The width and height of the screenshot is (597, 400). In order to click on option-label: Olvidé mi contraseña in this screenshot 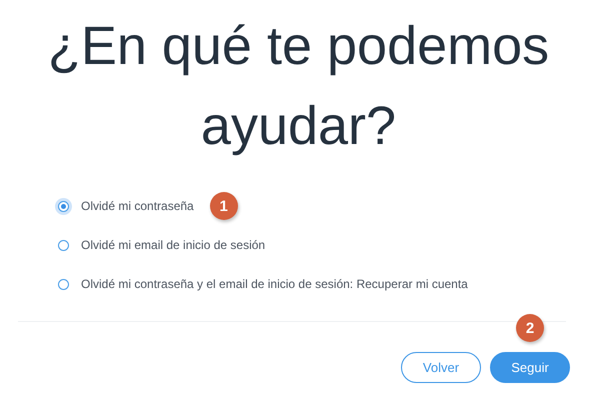, I will do `click(137, 206)`.